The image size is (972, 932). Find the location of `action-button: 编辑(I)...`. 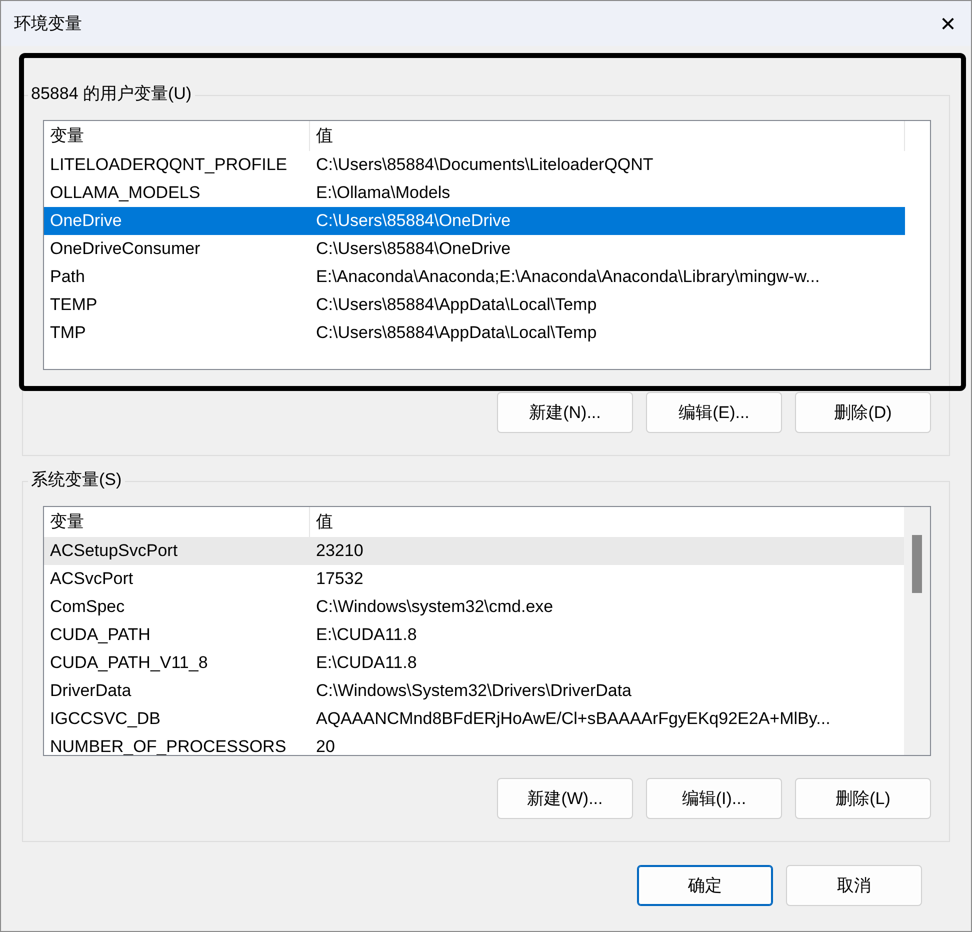

action-button: 编辑(I)... is located at coordinates (714, 798).